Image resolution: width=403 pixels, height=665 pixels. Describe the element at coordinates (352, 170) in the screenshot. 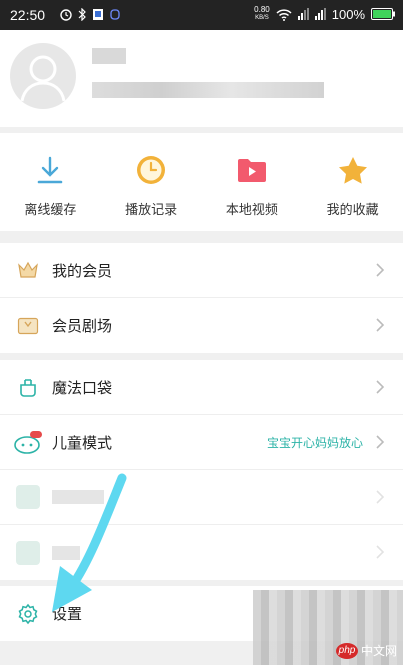

I see `star-icon` at that location.